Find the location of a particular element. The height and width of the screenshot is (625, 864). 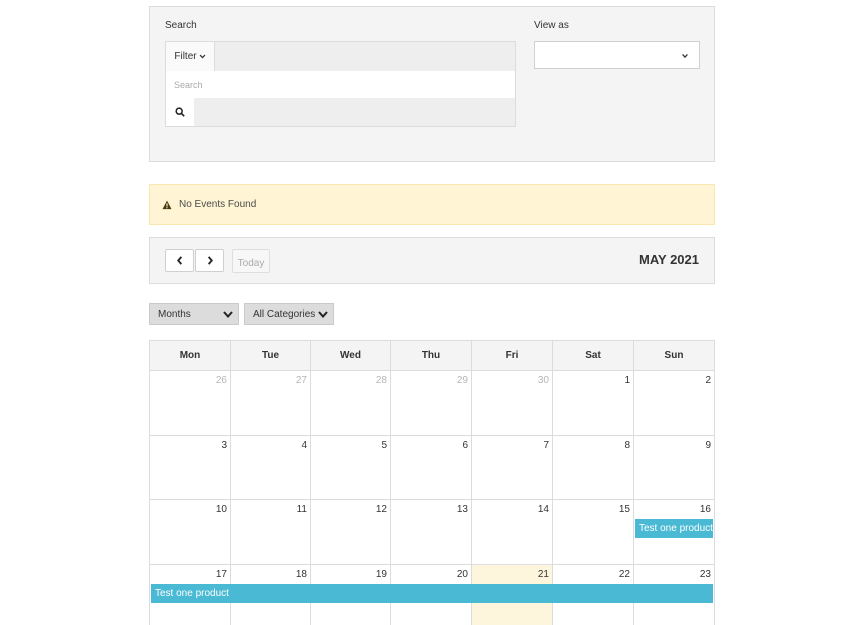

day-number: 12 is located at coordinates (381, 509).